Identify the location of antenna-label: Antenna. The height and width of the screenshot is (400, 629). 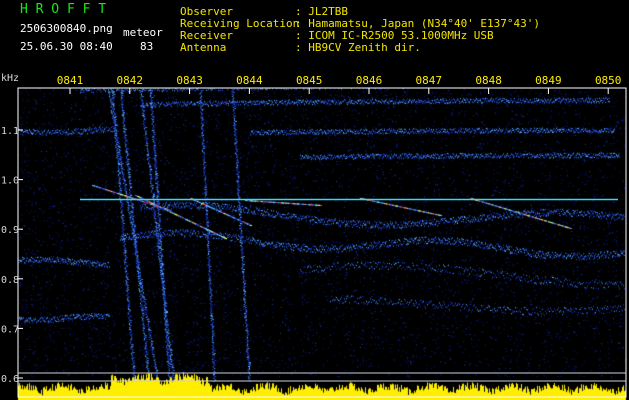
(203, 47).